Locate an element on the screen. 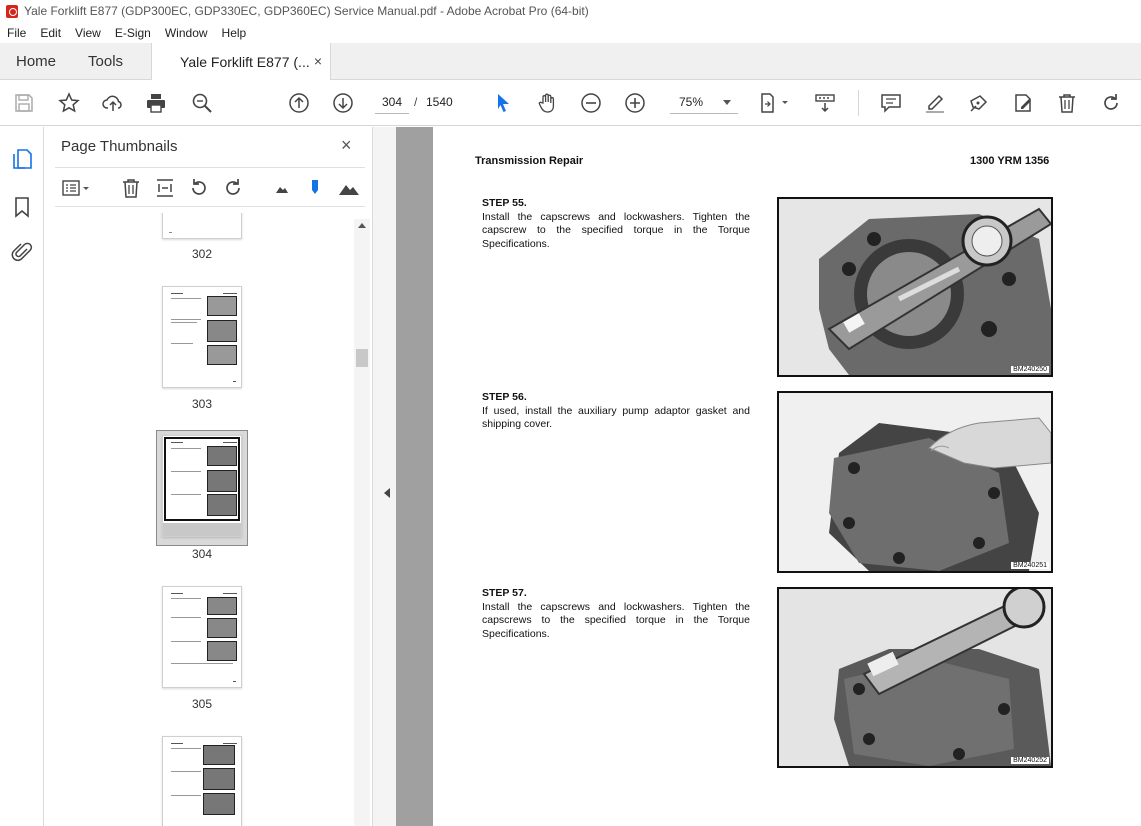 This screenshot has width=1141, height=826. rotate-clockwise-icon is located at coordinates (233, 188).